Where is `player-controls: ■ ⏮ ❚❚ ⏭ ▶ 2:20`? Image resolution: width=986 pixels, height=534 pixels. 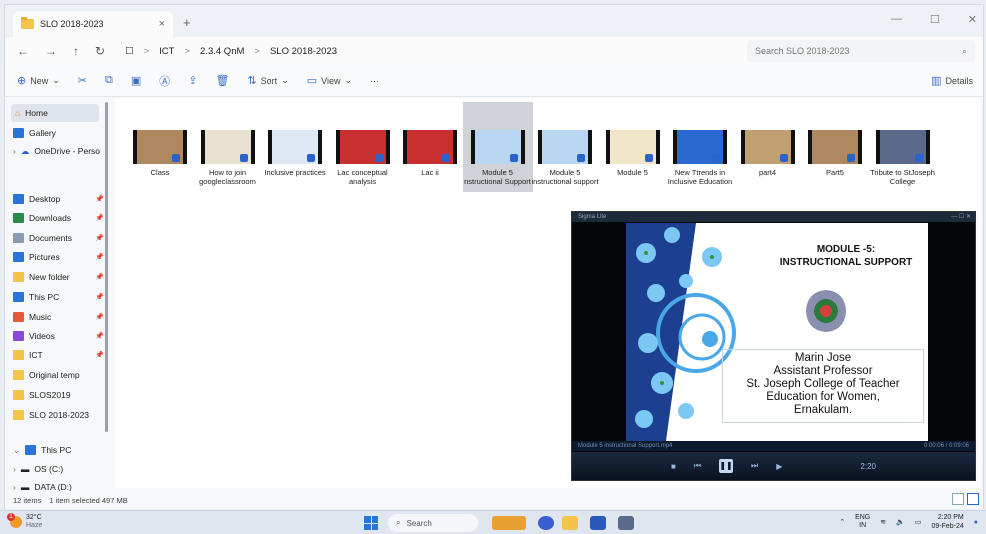 player-controls: ■ ⏮ ❚❚ ⏭ ▶ 2:20 is located at coordinates (773, 466).